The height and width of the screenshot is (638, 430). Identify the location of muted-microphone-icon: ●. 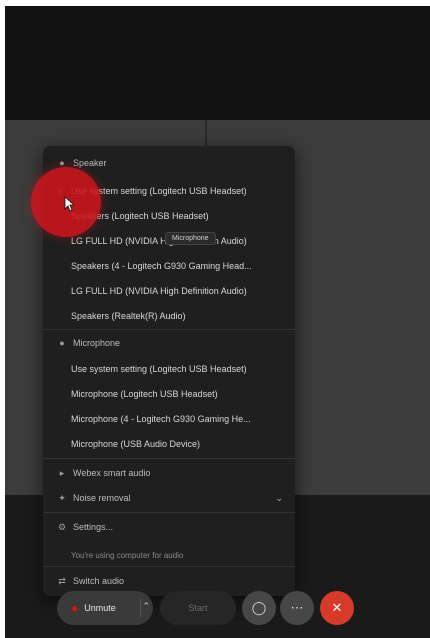
(75, 608).